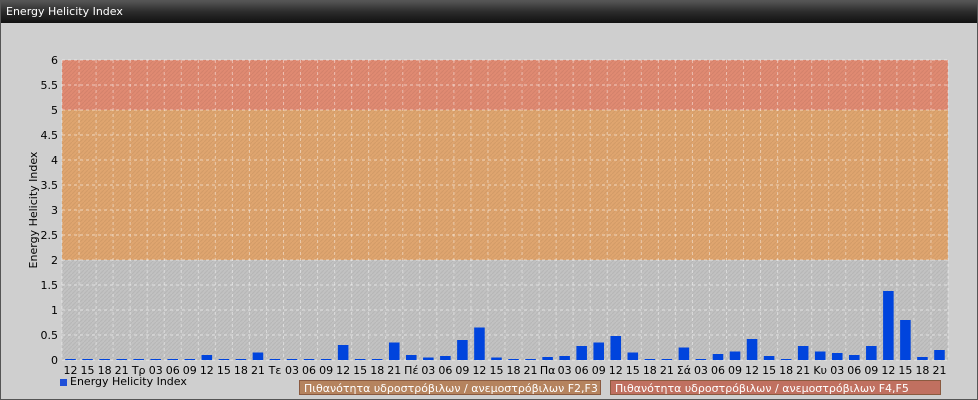 The width and height of the screenshot is (978, 400). What do you see at coordinates (50, 185) in the screenshot?
I see `y-tick-label: 3.5` at bounding box center [50, 185].